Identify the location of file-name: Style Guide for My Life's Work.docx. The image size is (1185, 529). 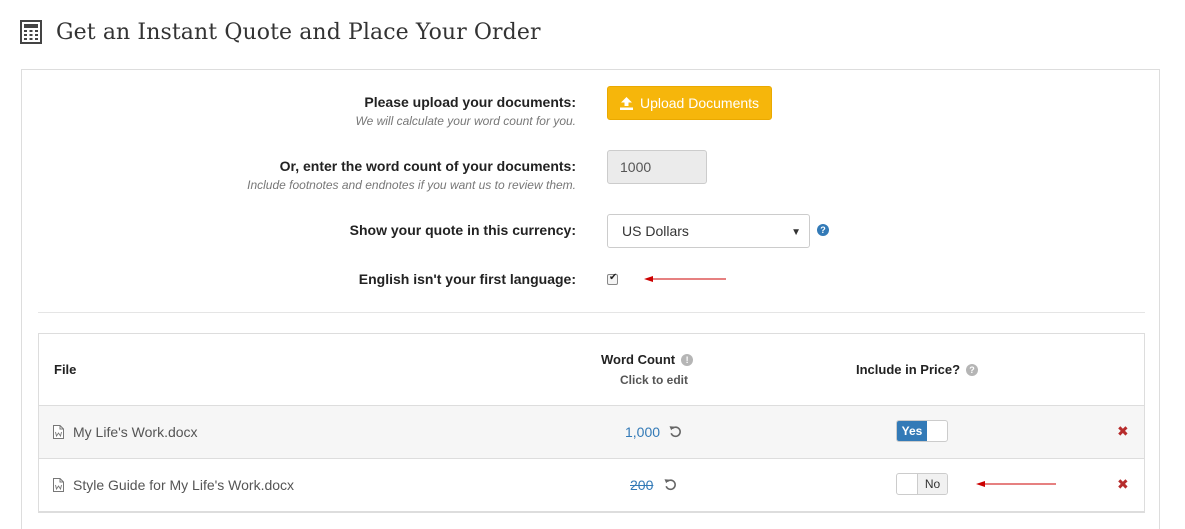
(184, 485).